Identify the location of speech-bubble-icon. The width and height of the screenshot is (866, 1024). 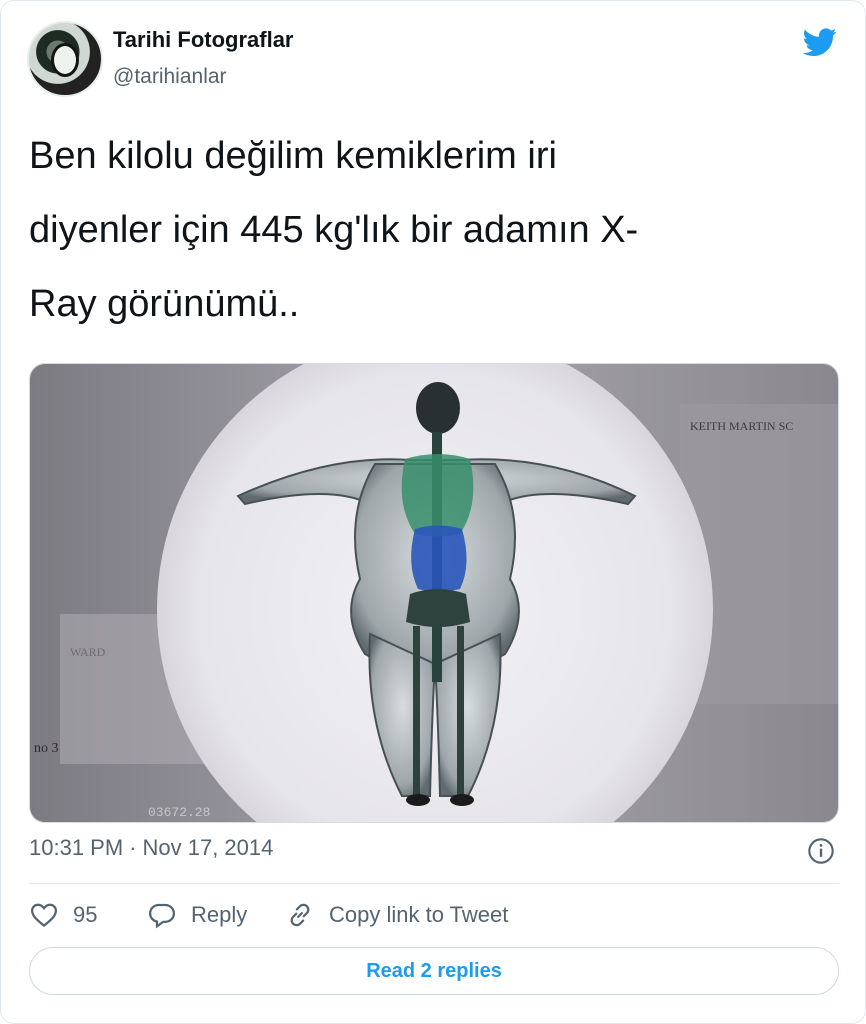
(162, 916).